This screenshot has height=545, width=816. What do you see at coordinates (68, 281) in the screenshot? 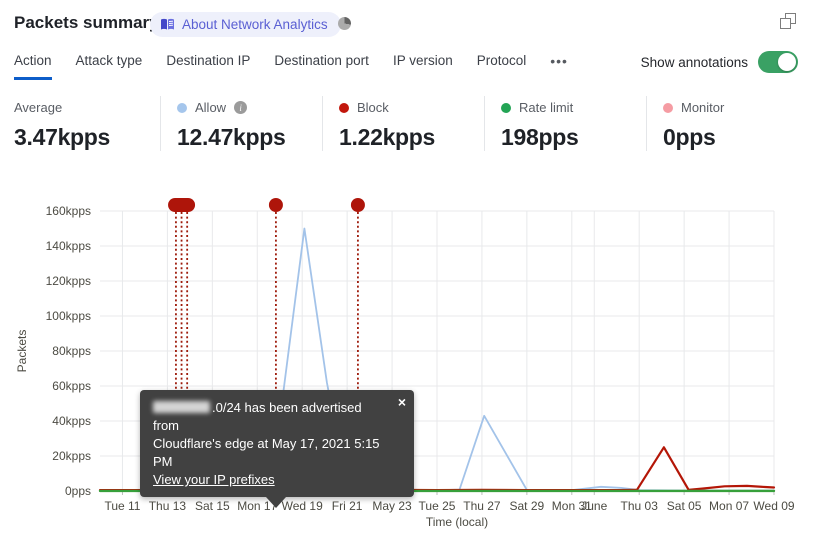
I see `y-tick-label: 120kpps` at bounding box center [68, 281].